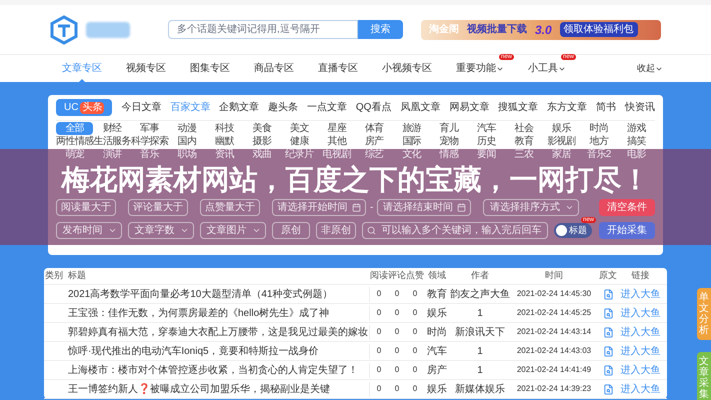 The height and width of the screenshot is (400, 711). Describe the element at coordinates (283, 107) in the screenshot. I see `source-tab: 趣头条` at that location.